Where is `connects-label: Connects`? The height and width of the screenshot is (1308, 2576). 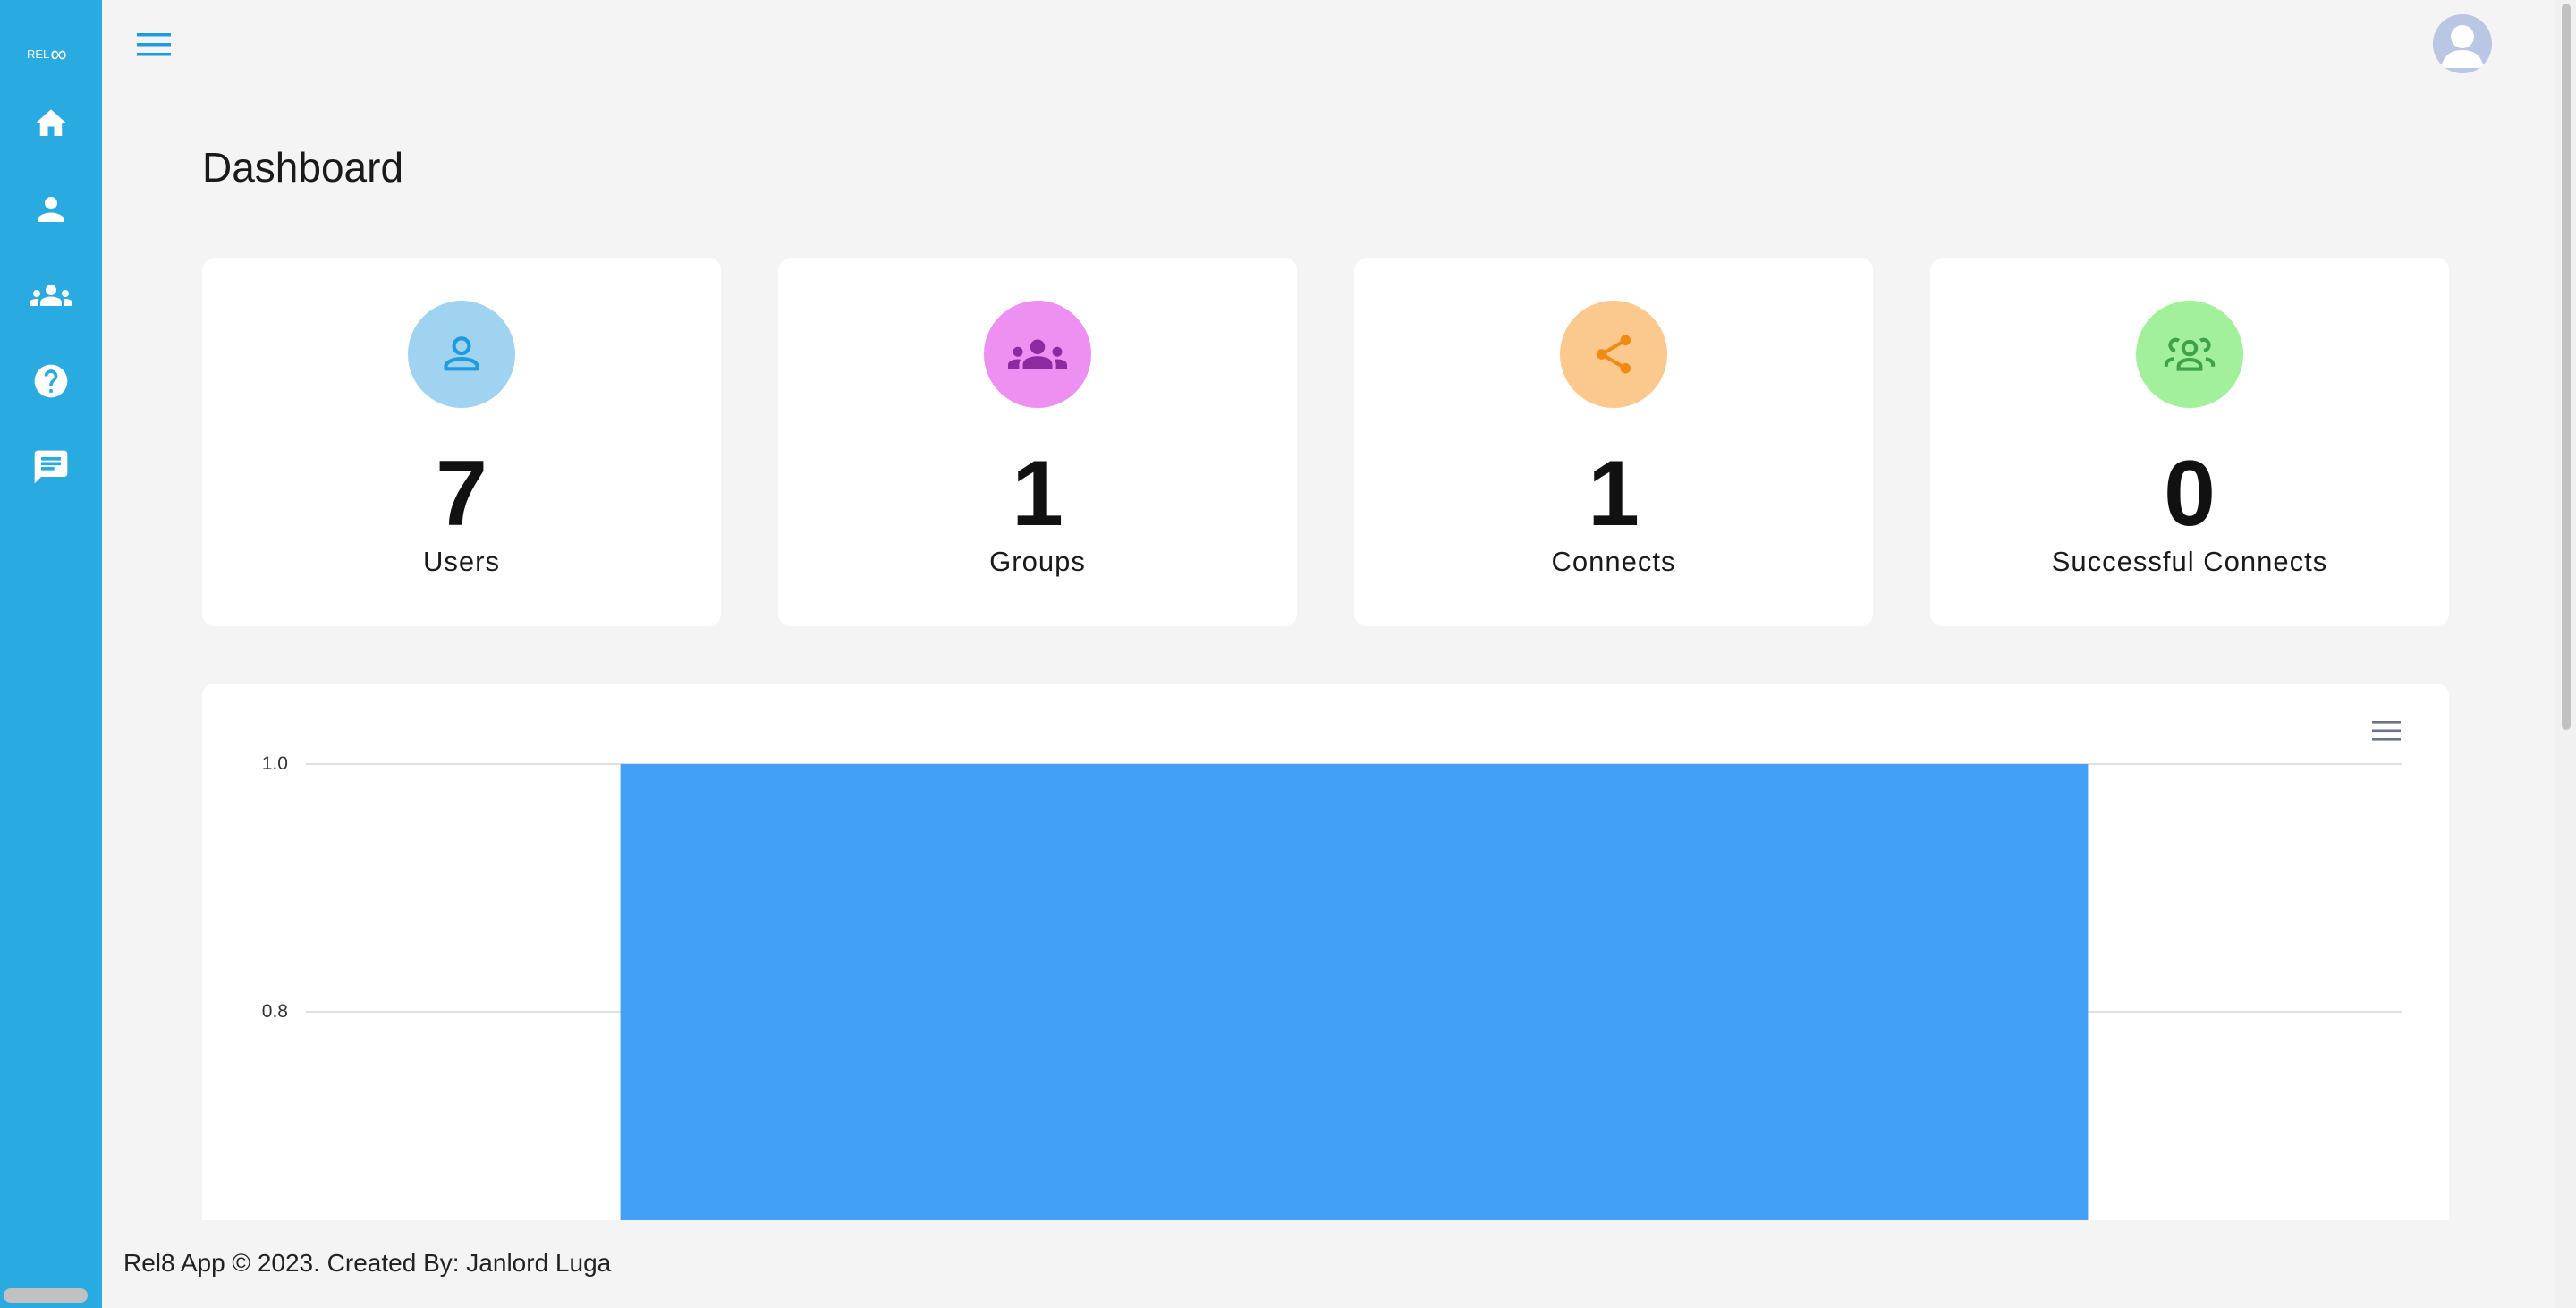 connects-label: Connects is located at coordinates (1613, 561).